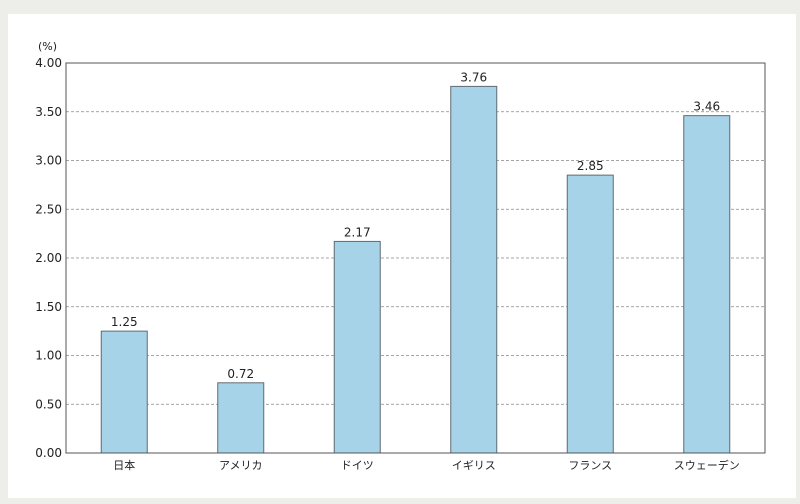 The width and height of the screenshot is (800, 504). I want to click on category-label: 日本, so click(124, 465).